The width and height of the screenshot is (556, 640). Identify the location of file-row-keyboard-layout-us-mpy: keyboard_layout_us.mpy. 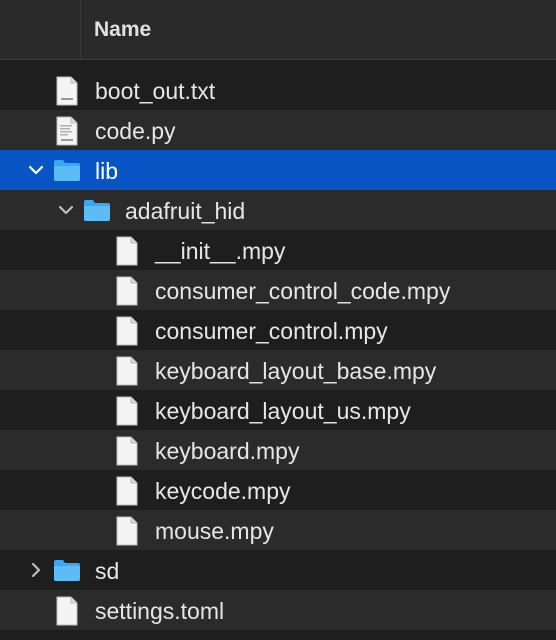
(278, 410).